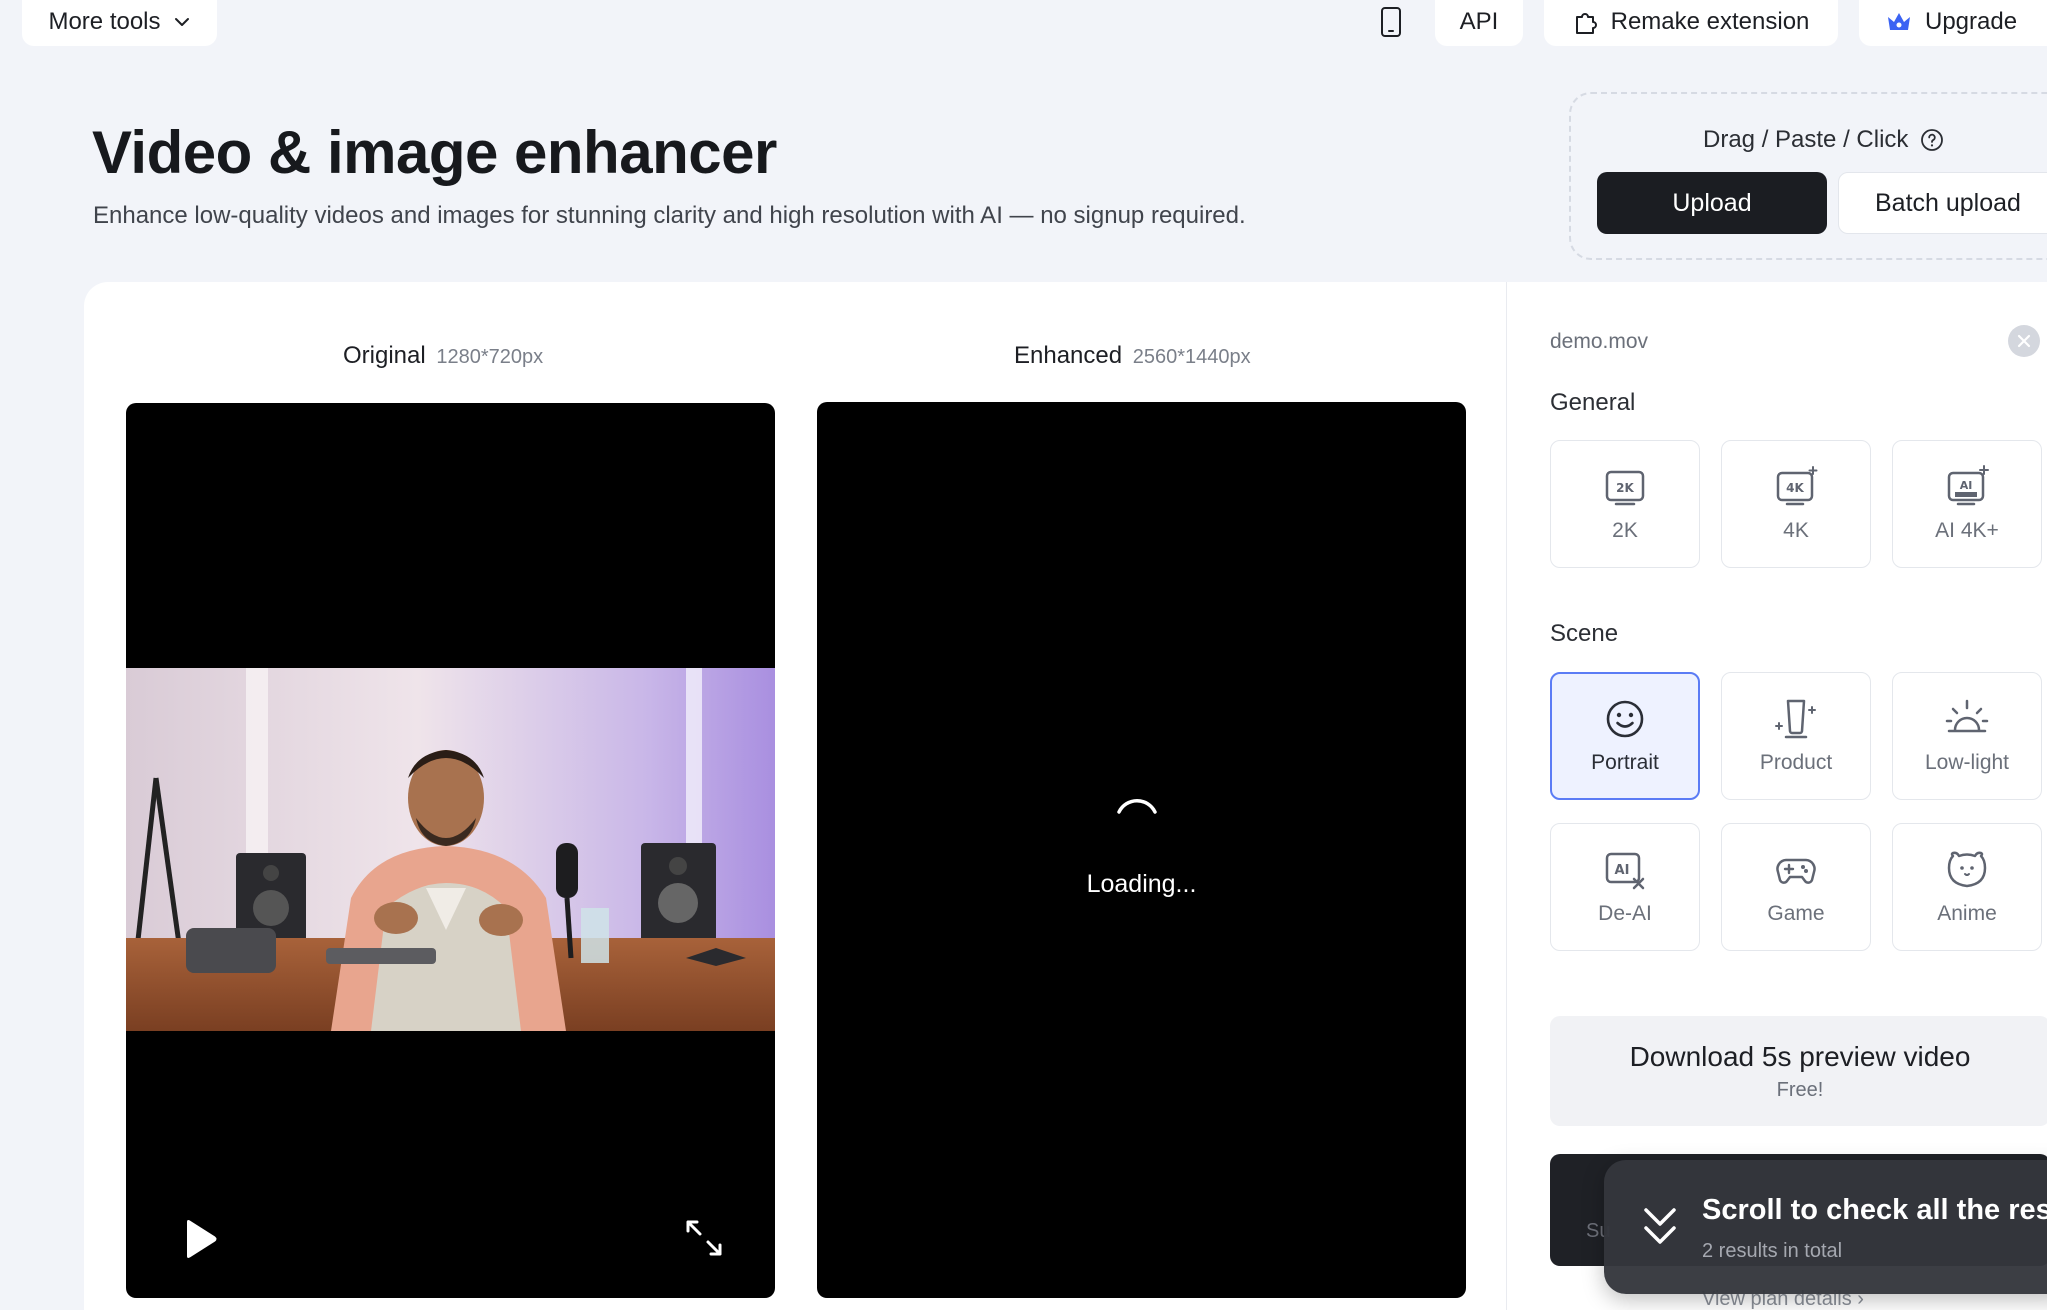 Image resolution: width=2047 pixels, height=1310 pixels. What do you see at coordinates (1795, 719) in the screenshot?
I see `product-bottle-icon` at bounding box center [1795, 719].